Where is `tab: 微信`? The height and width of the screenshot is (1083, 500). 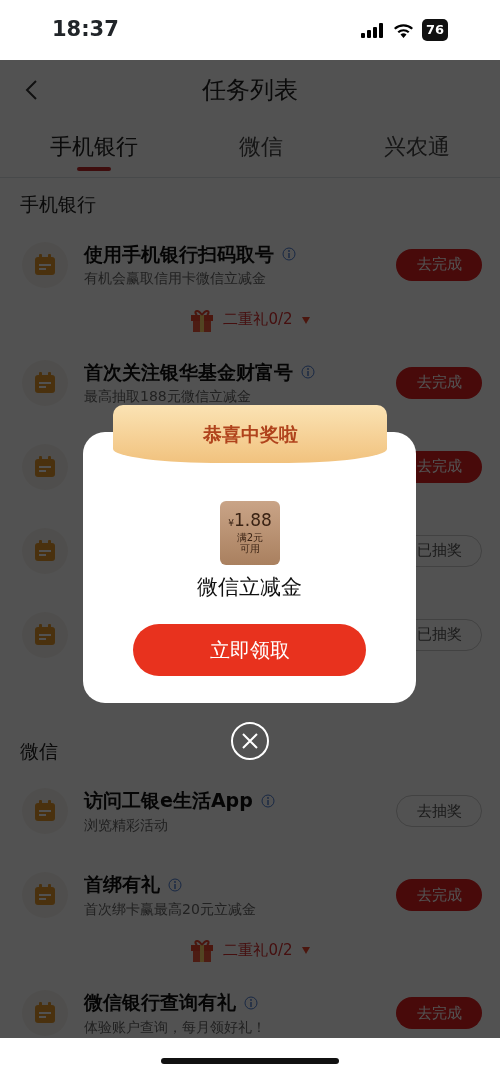 tab: 微信 is located at coordinates (261, 148).